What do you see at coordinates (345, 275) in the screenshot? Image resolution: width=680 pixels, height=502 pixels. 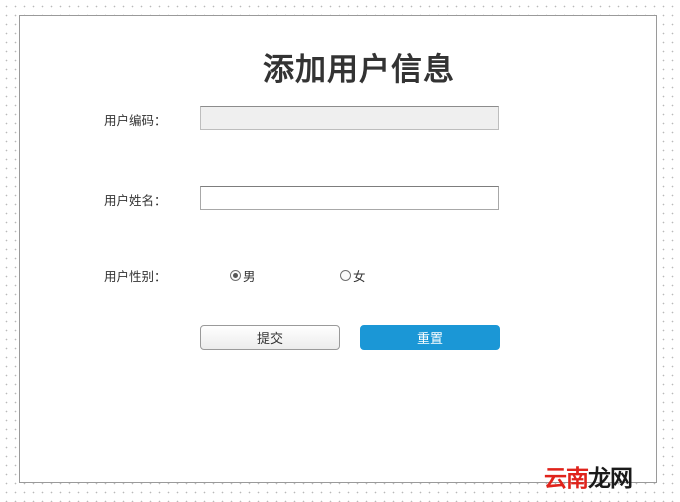 I see `radio-unchecked-icon` at bounding box center [345, 275].